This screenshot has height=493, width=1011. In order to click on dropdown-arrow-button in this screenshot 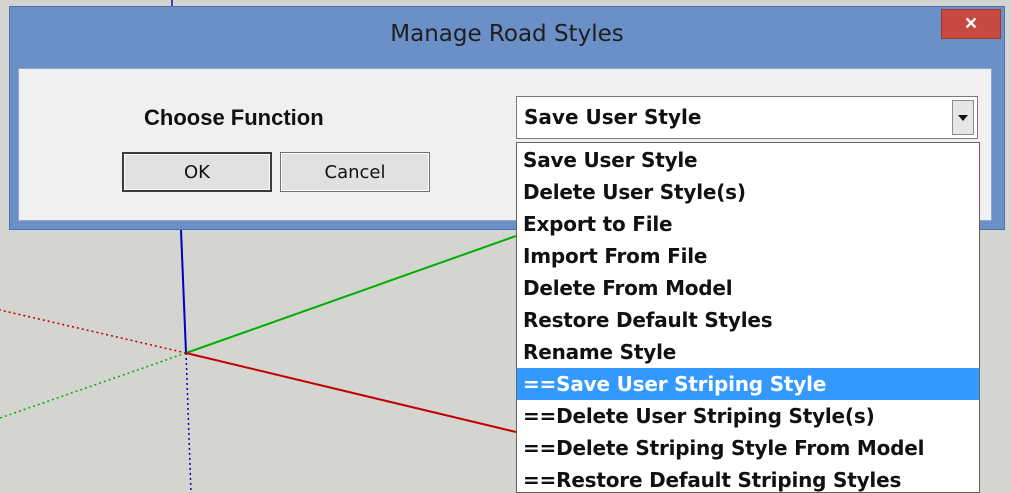, I will do `click(963, 117)`.